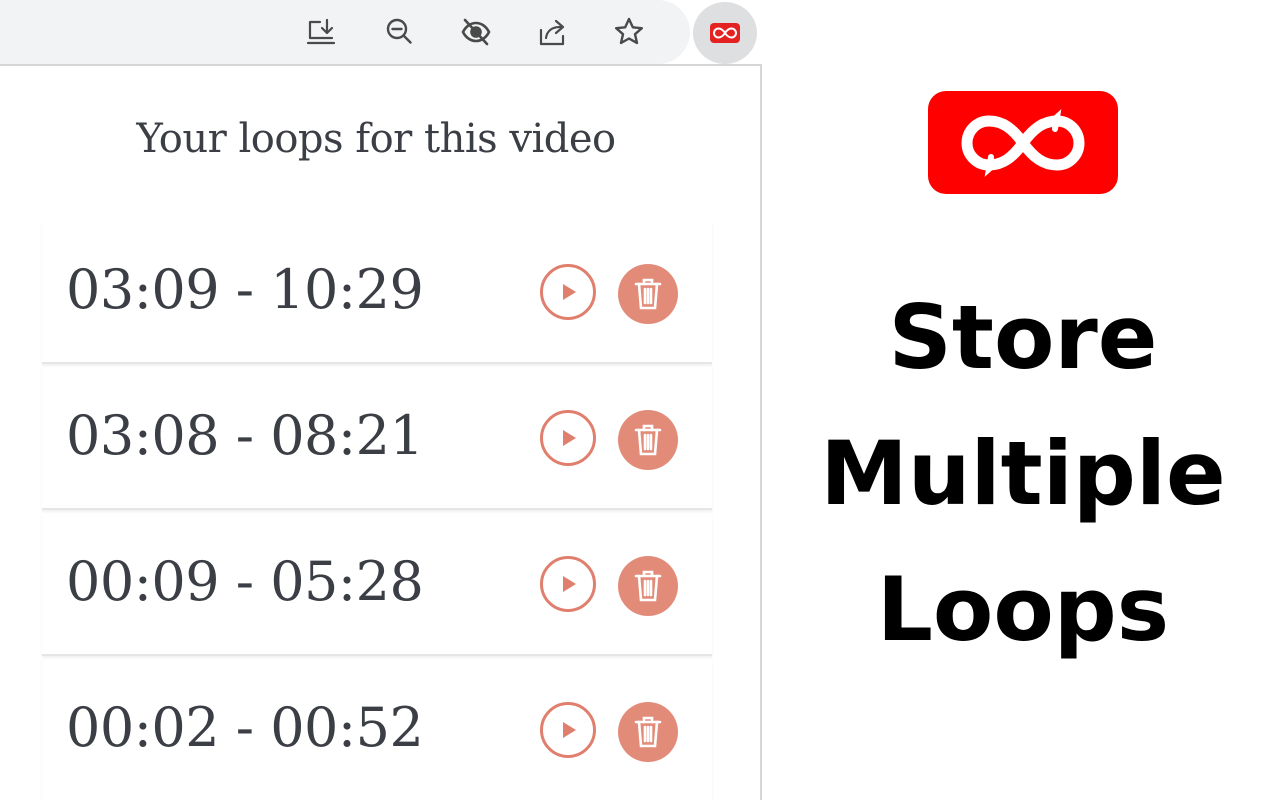 Image resolution: width=1280 pixels, height=800 pixels. I want to click on loop-range: 00:09 - 05:28, so click(245, 581).